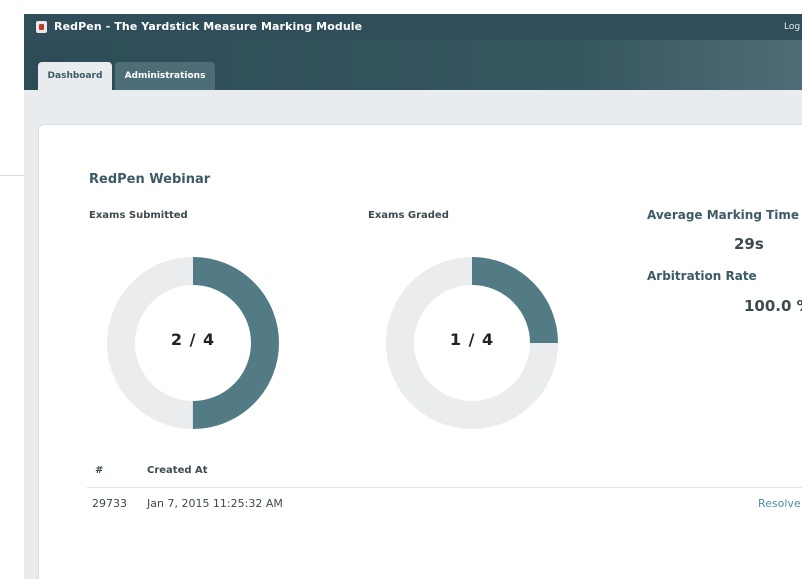 The width and height of the screenshot is (802, 582). I want to click on arbitration-rate-label: Arbitration Rate, so click(702, 276).